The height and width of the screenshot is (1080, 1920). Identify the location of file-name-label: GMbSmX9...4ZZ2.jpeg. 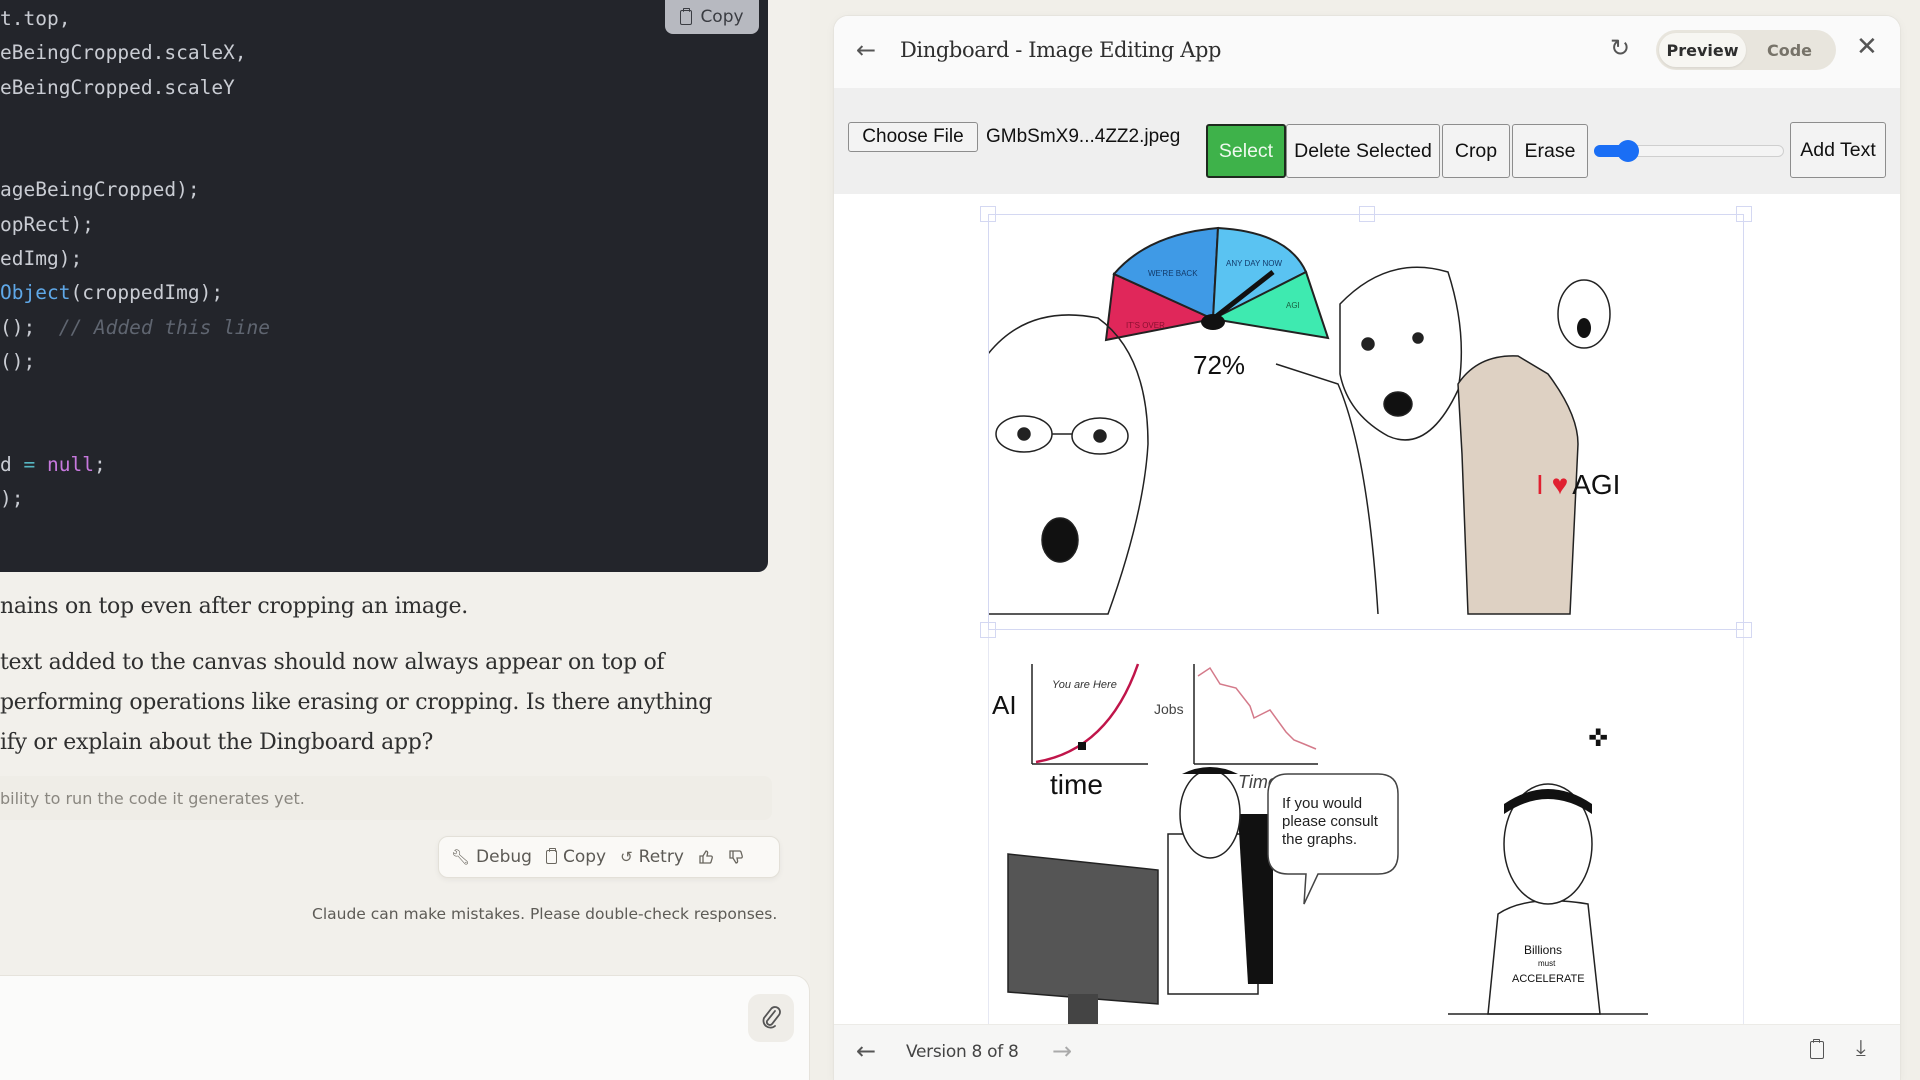
(1083, 136).